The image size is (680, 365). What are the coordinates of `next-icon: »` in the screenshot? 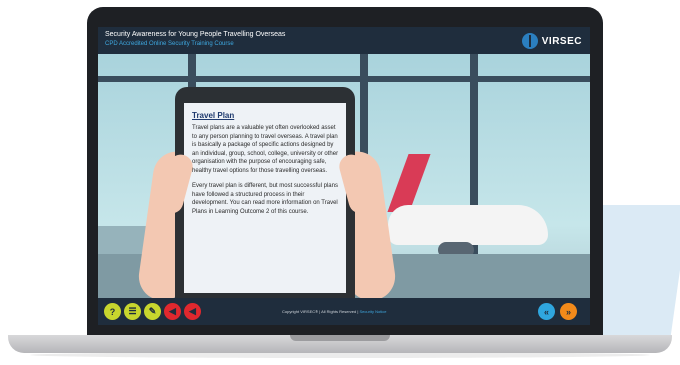 It's located at (568, 311).